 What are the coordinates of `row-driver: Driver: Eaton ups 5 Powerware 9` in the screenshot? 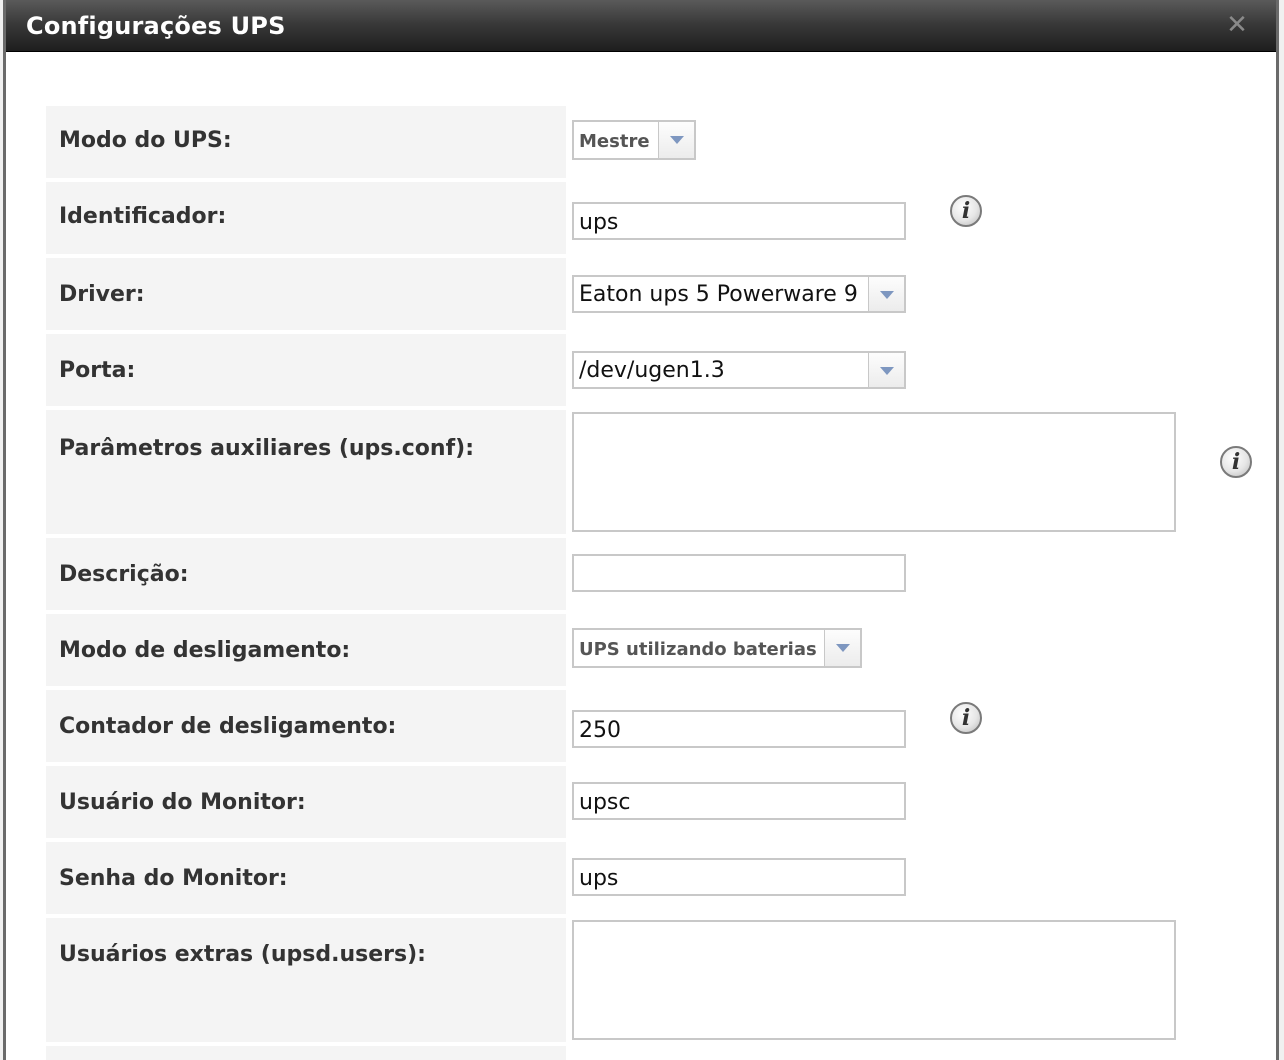 It's located at (646, 294).